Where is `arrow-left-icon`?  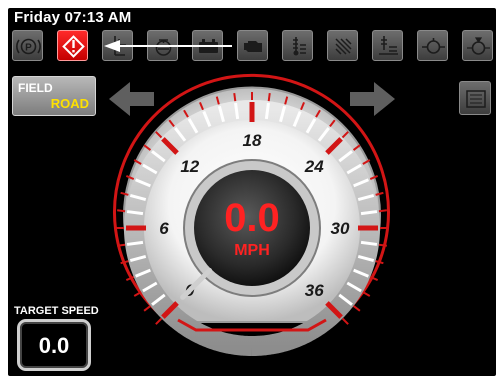
arrow-left-icon is located at coordinates (131, 99).